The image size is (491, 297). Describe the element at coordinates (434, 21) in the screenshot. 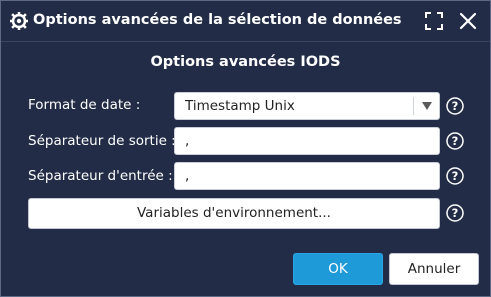

I see `maximize-icon` at that location.